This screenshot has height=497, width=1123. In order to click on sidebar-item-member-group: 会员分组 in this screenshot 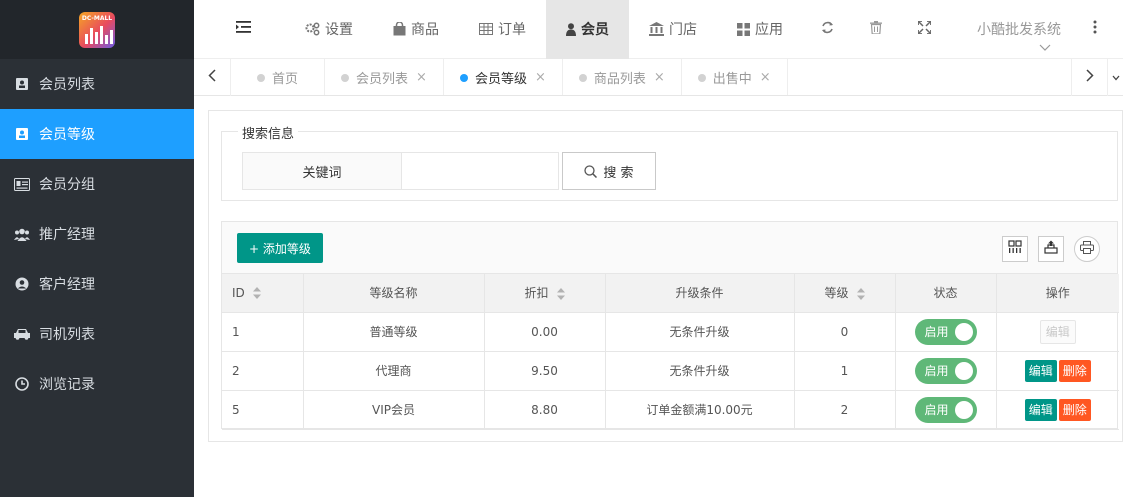, I will do `click(97, 184)`.